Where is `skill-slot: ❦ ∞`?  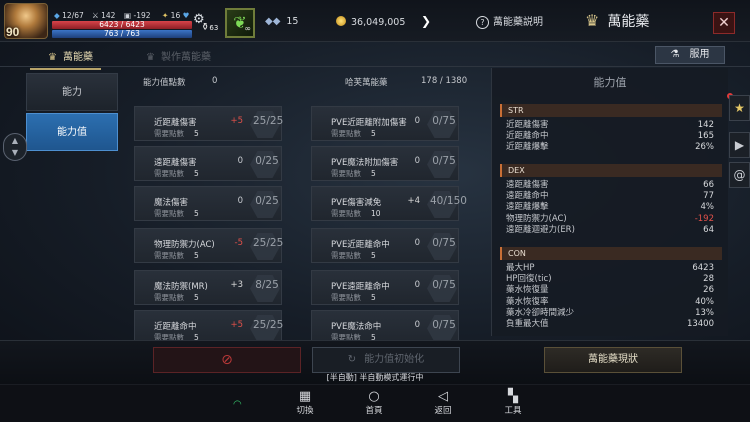 skill-slot: ❦ ∞ is located at coordinates (240, 23).